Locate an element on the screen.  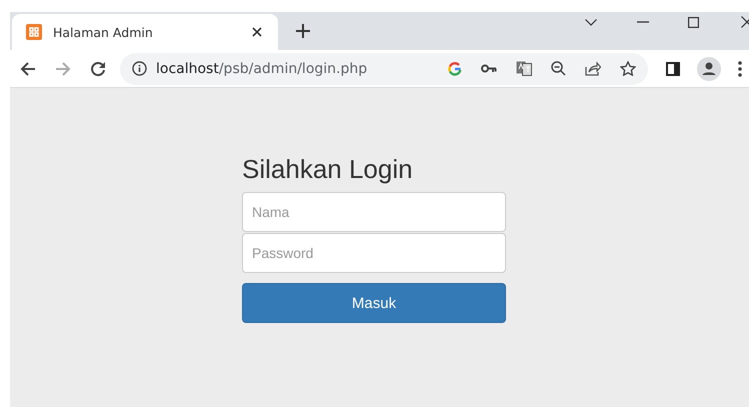
side-panel-icon is located at coordinates (673, 69).